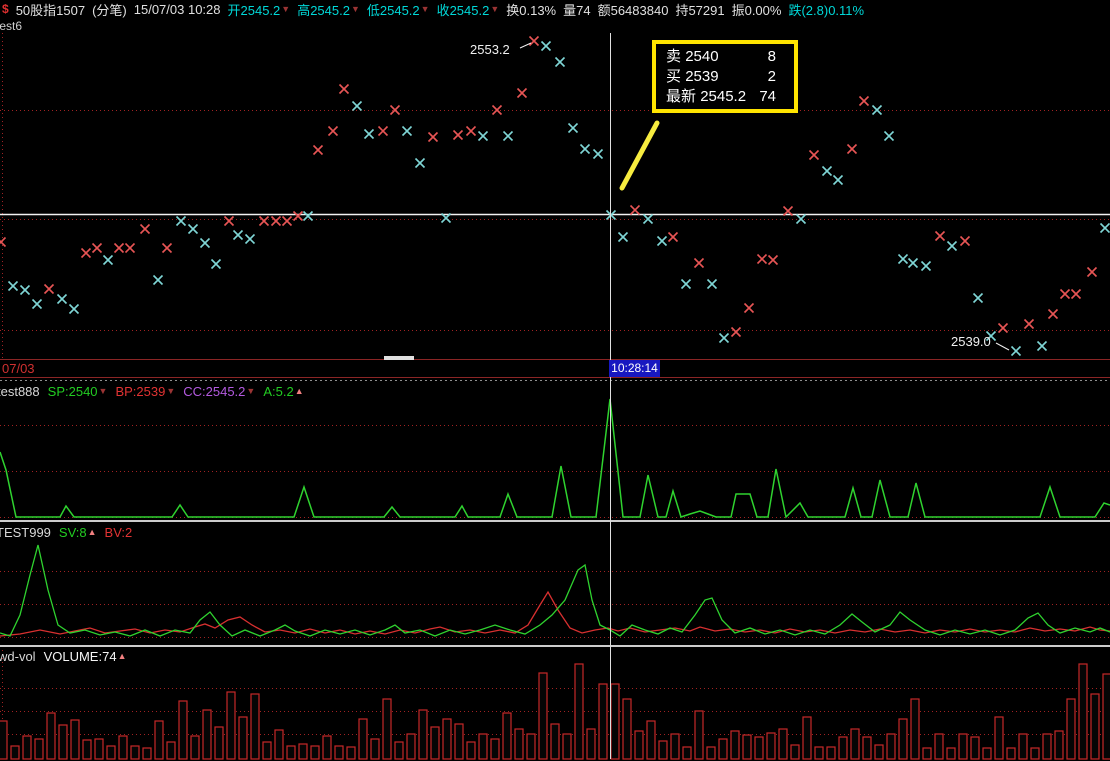 This screenshot has width=1110, height=761. Describe the element at coordinates (219, 391) in the screenshot. I see `cc-field: CC:2545.2 ▼` at that location.